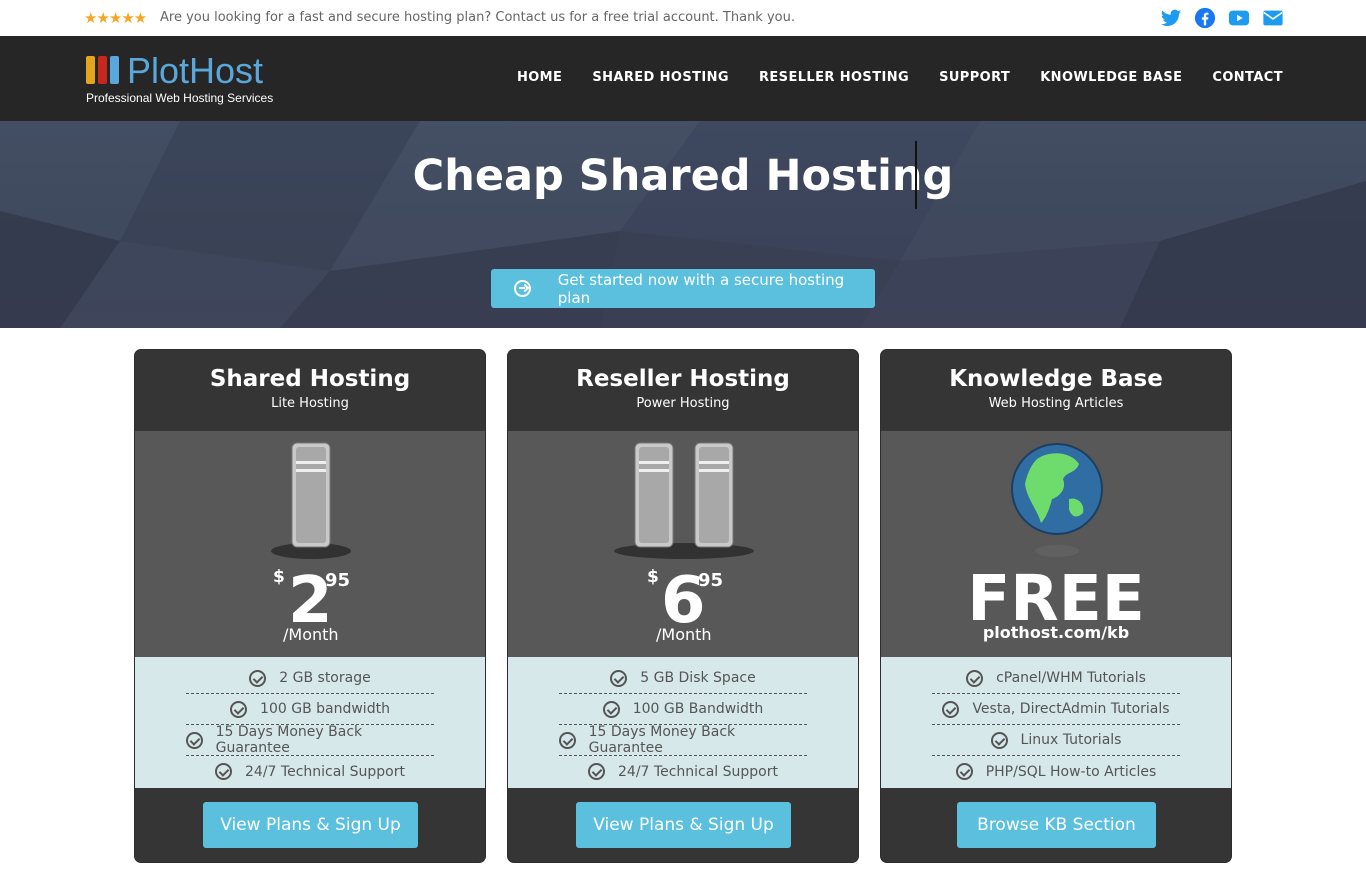 Image resolution: width=1366 pixels, height=881 pixels. I want to click on feature-item: Linux Tutorials, so click(1056, 740).